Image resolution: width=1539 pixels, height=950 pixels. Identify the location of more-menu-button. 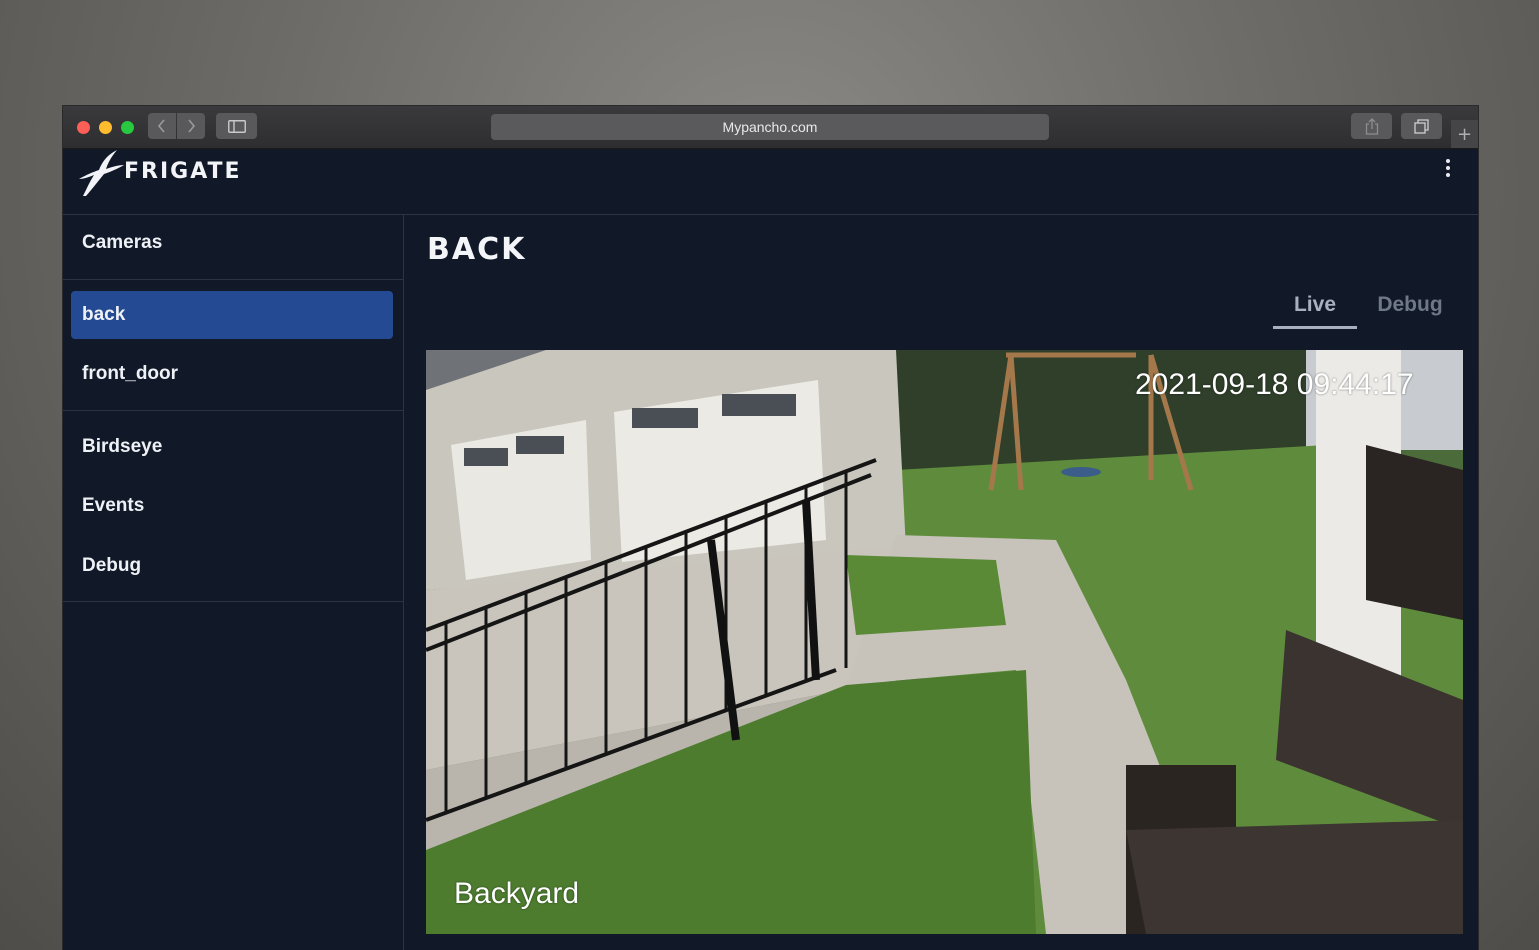
(1448, 168).